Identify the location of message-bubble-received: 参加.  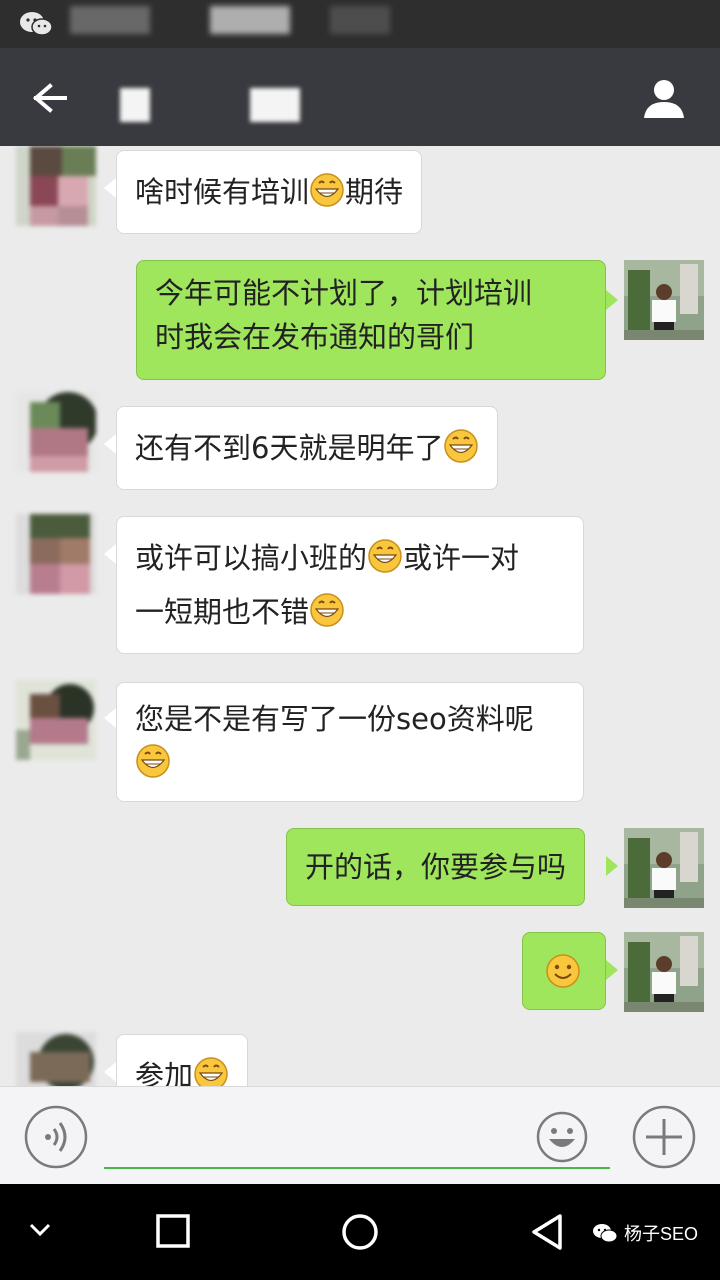
(182, 1060).